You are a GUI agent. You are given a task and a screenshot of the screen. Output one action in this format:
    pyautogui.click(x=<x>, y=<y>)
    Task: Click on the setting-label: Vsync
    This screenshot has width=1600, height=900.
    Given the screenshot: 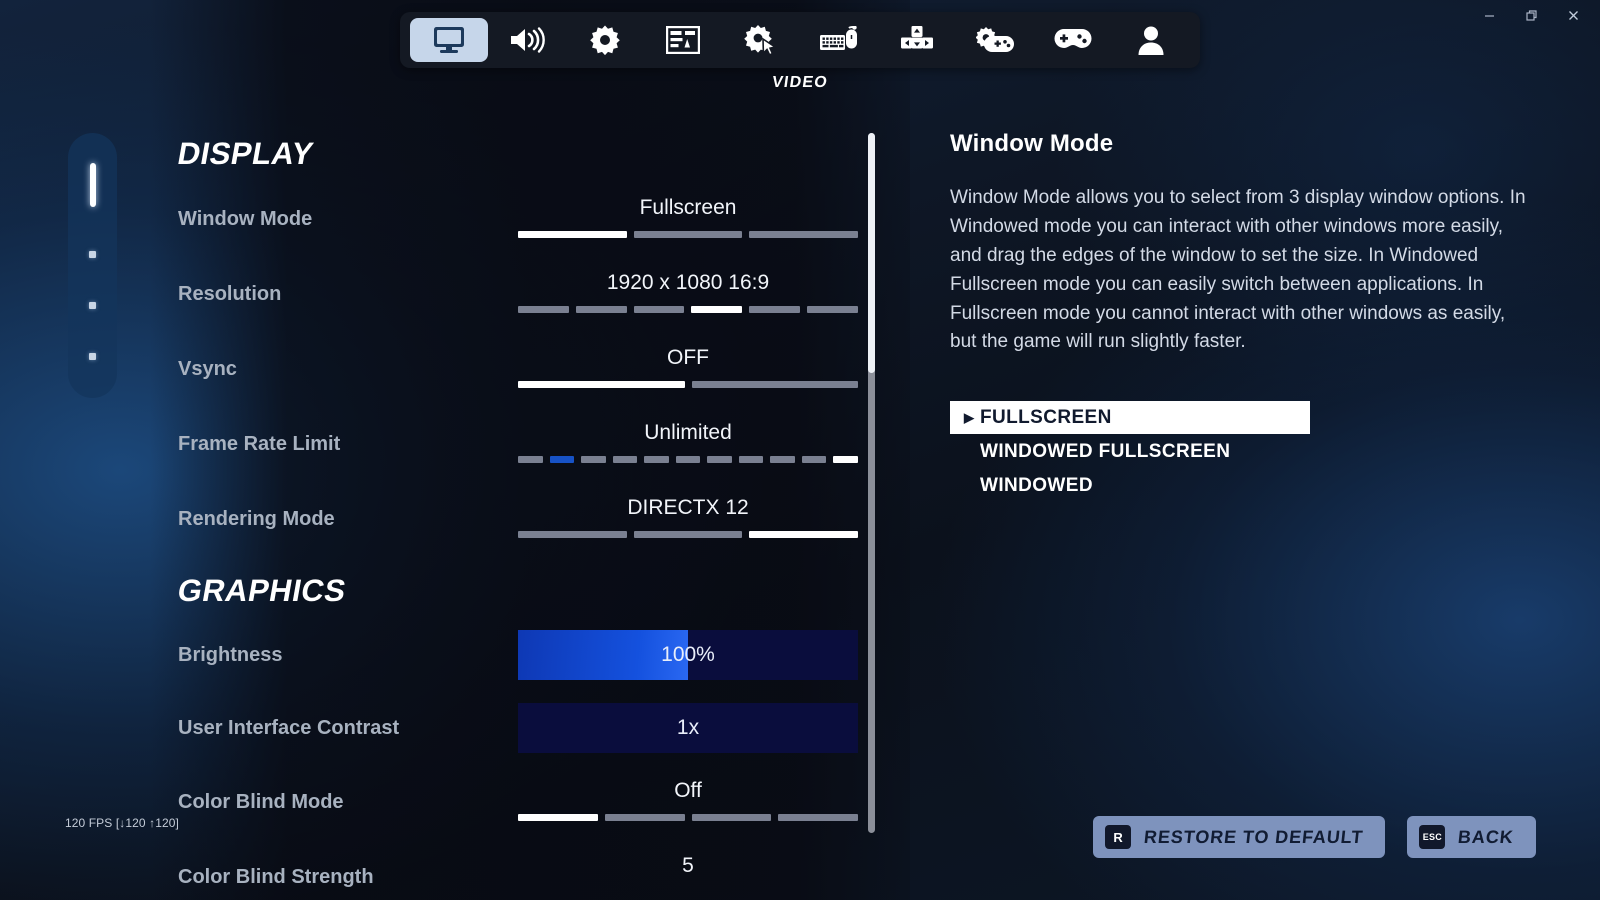 What is the action you would take?
    pyautogui.click(x=207, y=369)
    